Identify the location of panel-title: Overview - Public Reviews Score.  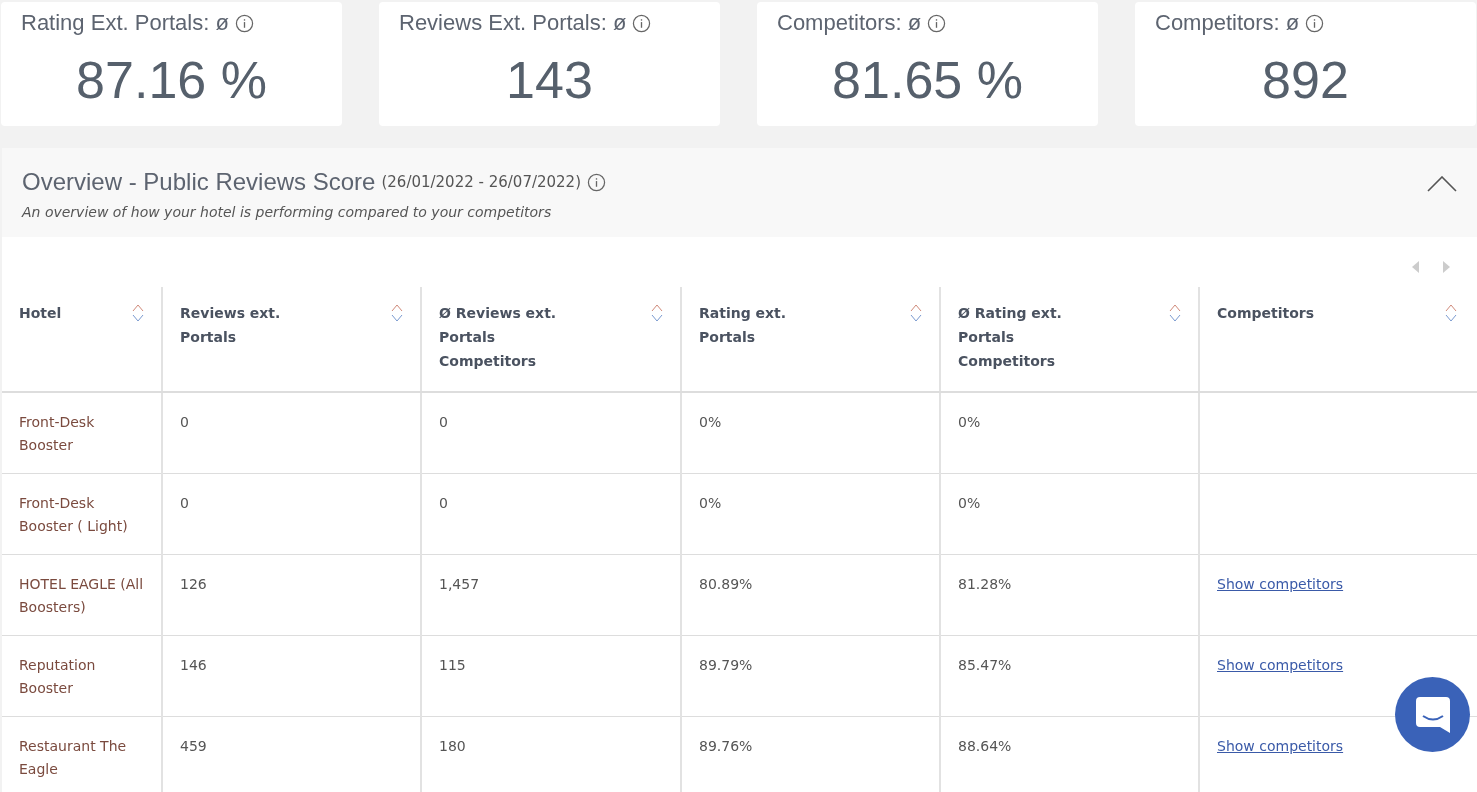
(199, 182).